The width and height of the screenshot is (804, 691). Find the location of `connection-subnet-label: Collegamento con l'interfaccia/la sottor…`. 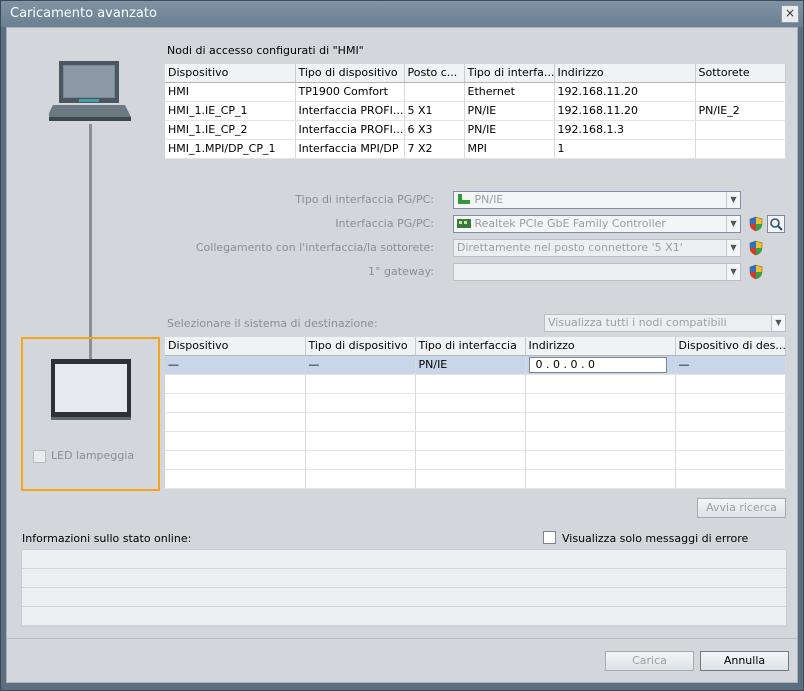

connection-subnet-label: Collegamento con l'interfaccia/la sottor… is located at coordinates (314, 247).